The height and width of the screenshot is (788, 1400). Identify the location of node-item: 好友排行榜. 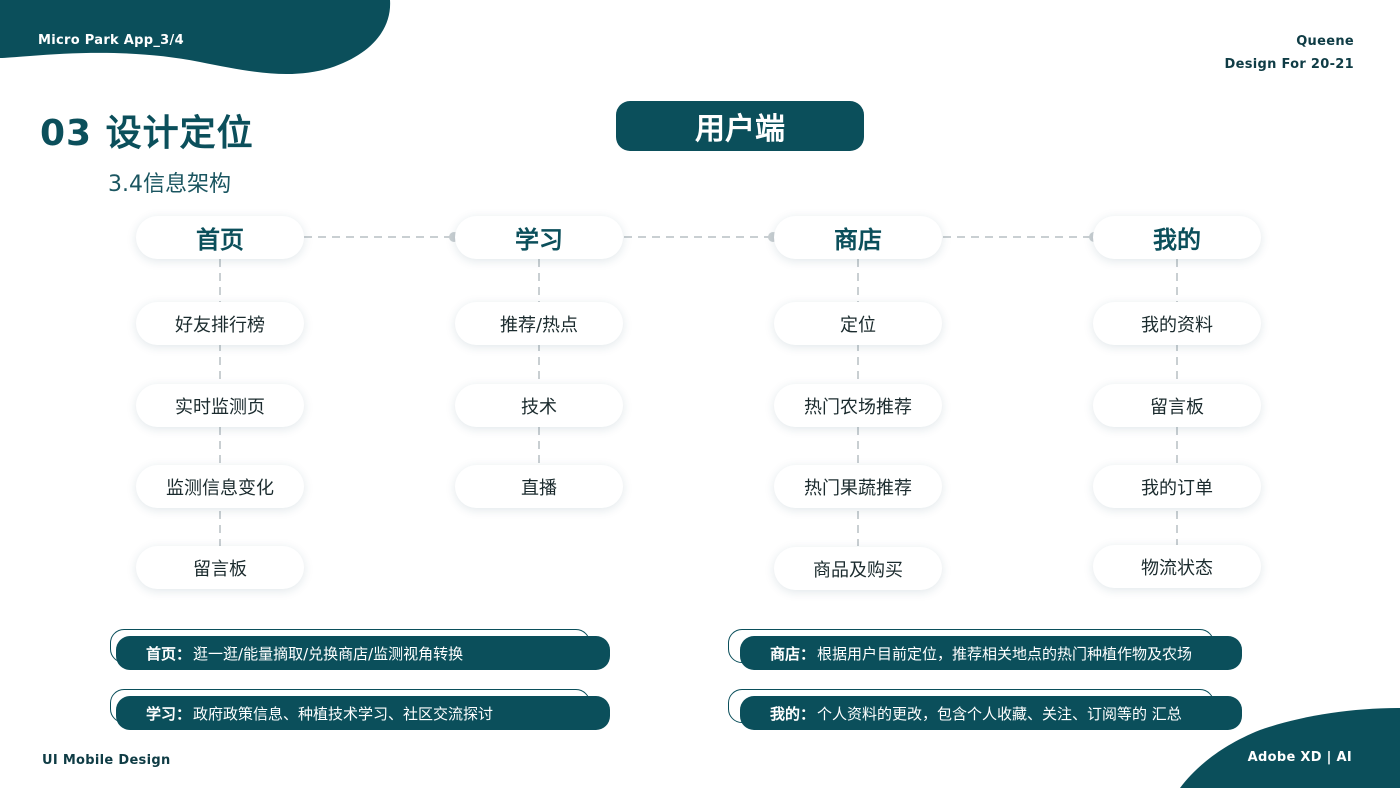
(220, 323).